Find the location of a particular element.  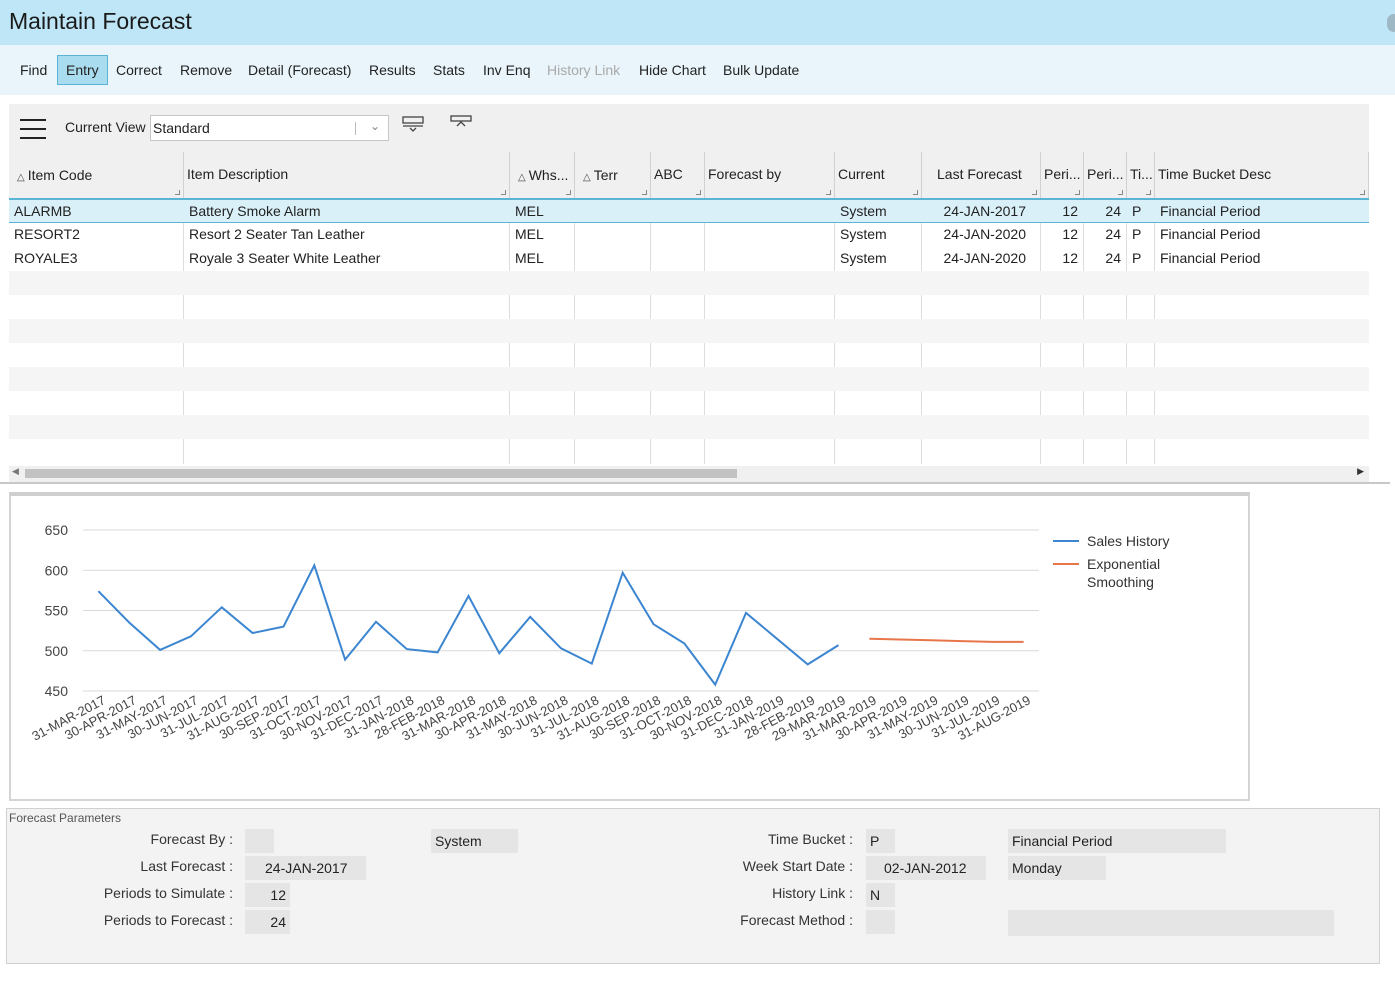

window-control is located at coordinates (1391, 23).